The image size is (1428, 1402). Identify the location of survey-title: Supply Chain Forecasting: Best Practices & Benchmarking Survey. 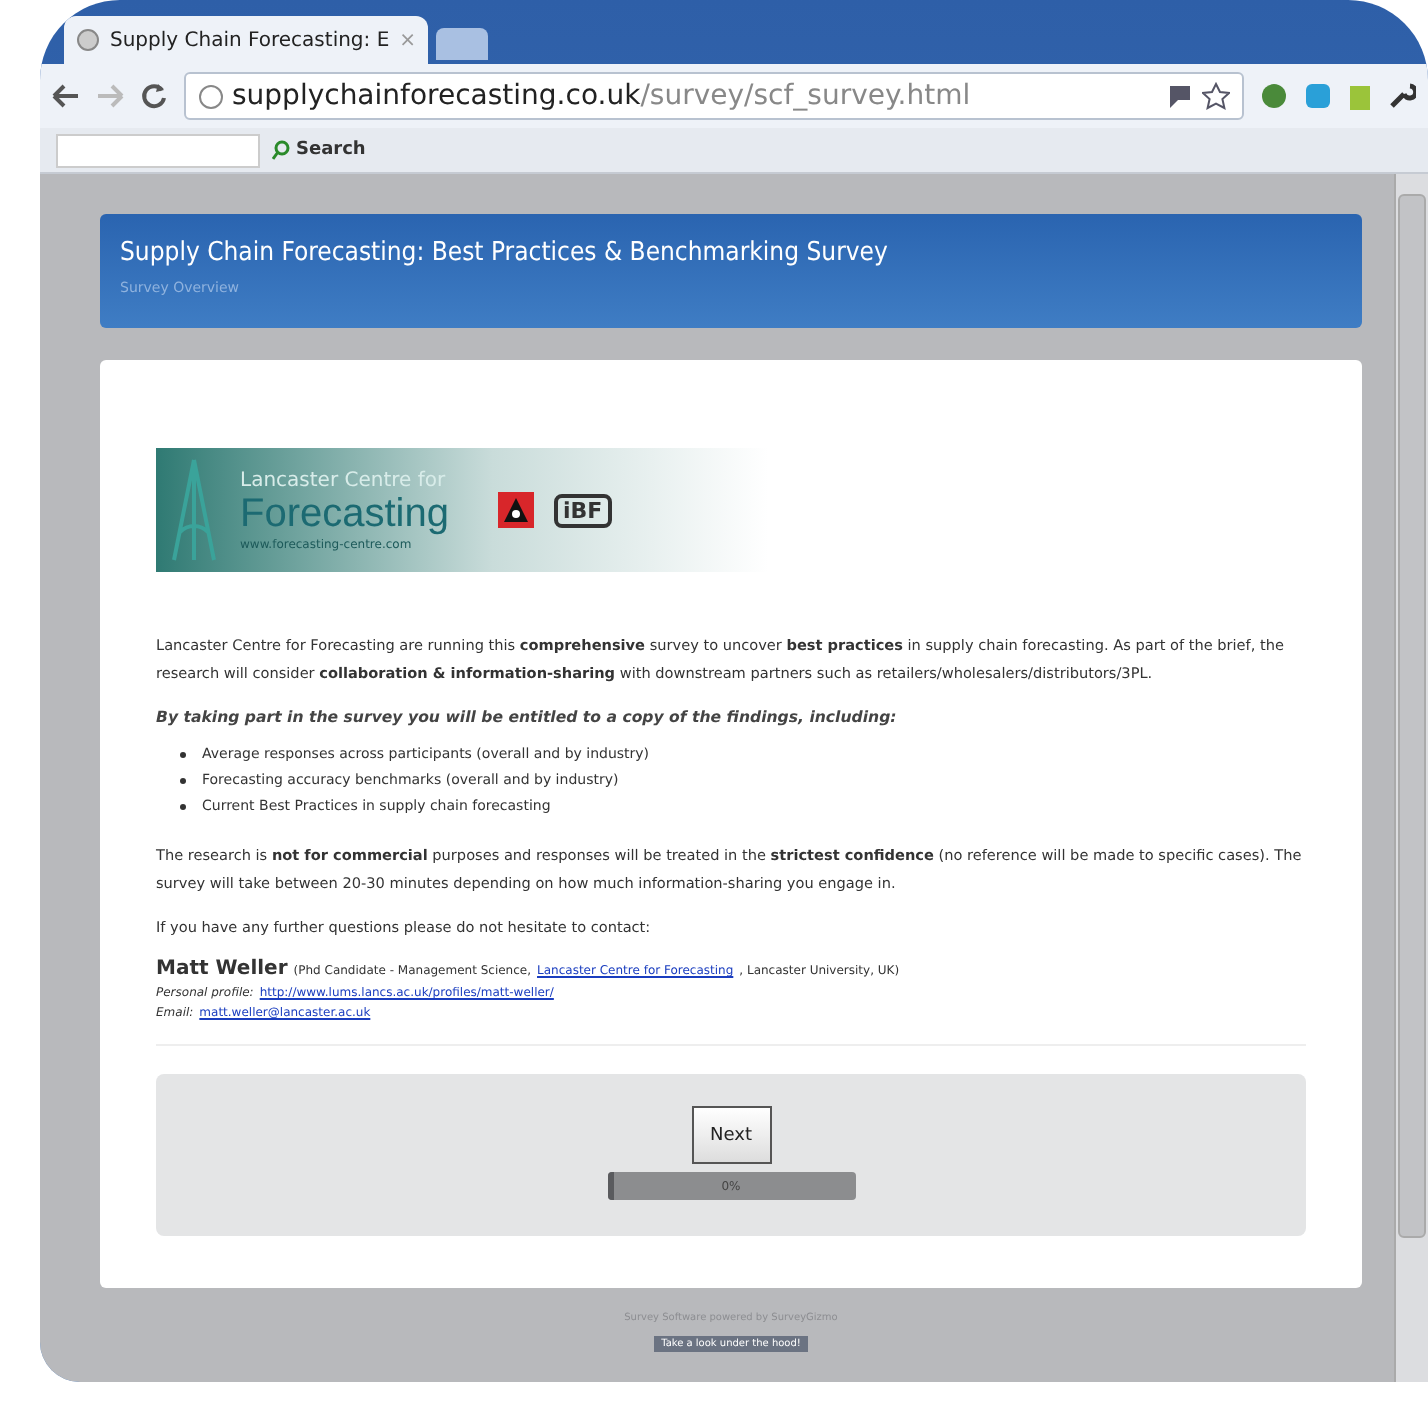
(505, 253).